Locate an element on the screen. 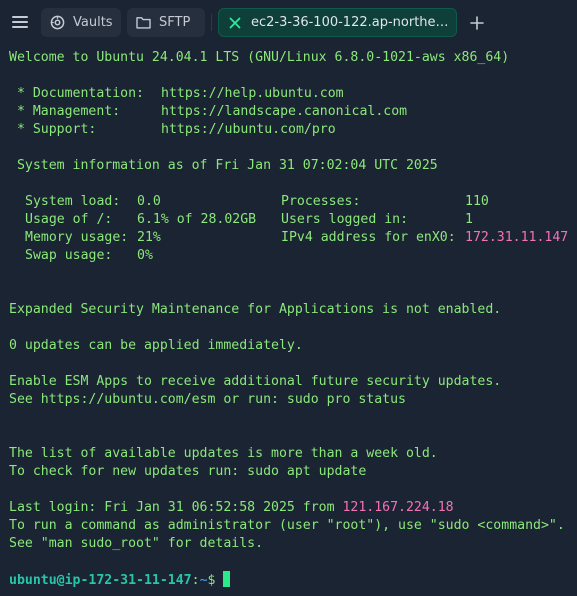 This screenshot has height=596, width=577. shell-prompt: ubuntu@ip-172-31-11-147:~$ is located at coordinates (120, 580).